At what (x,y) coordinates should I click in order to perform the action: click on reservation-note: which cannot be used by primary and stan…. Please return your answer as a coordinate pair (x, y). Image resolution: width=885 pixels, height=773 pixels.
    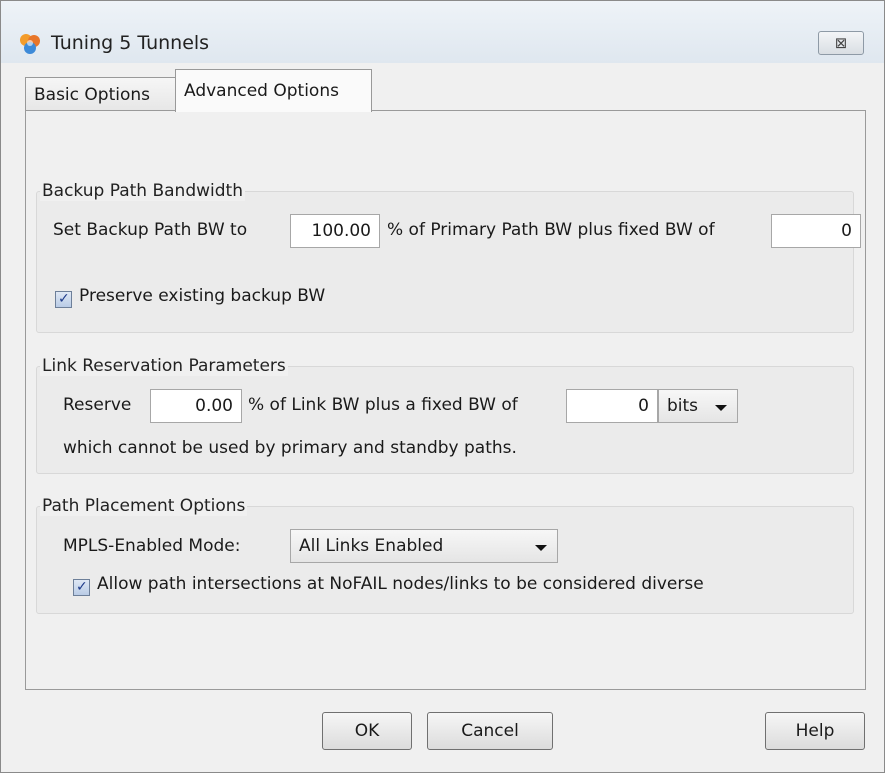
    Looking at the image, I should click on (290, 448).